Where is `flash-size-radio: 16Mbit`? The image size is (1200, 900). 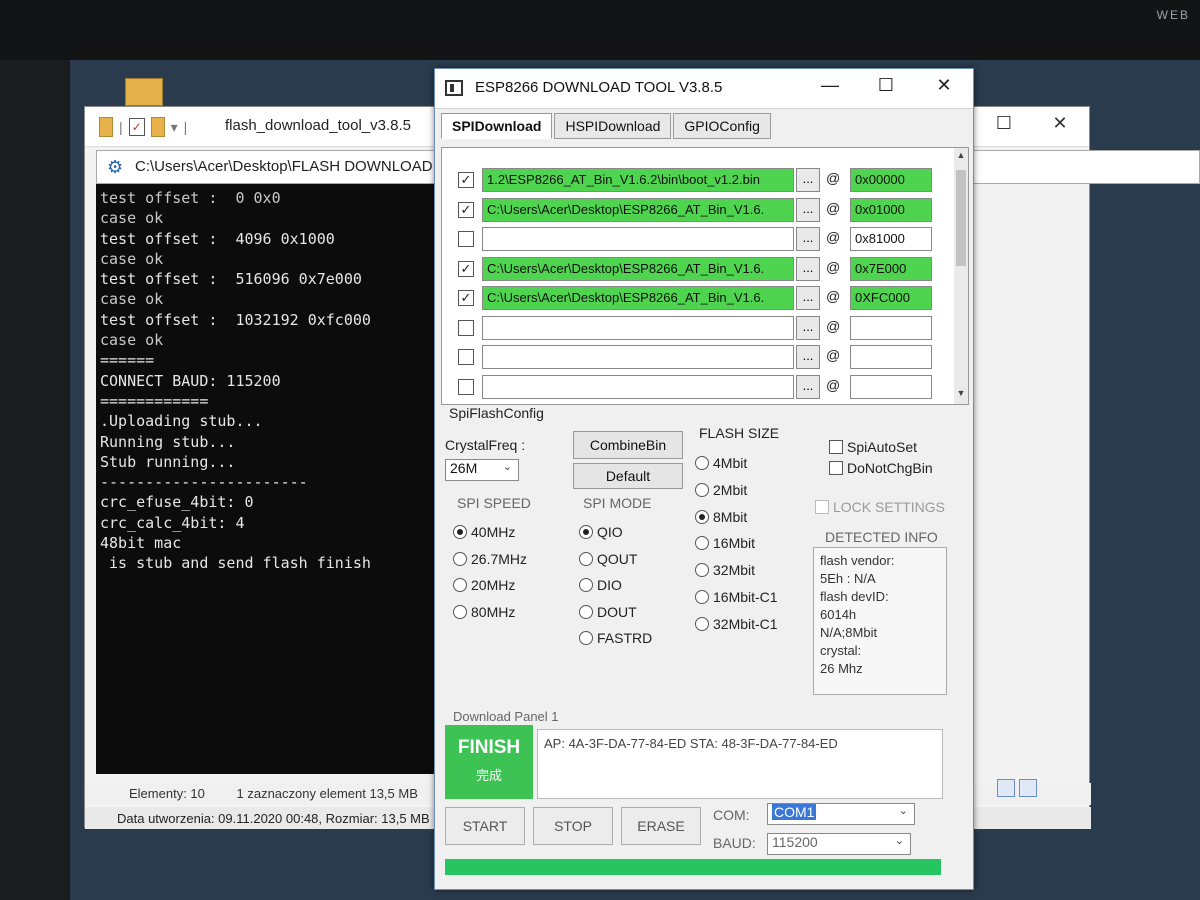
flash-size-radio: 16Mbit is located at coordinates (725, 543).